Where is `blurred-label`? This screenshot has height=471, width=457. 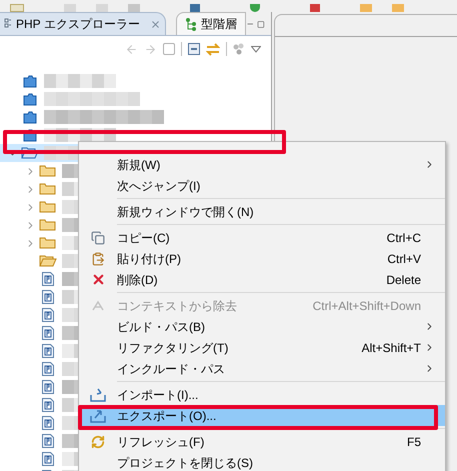
blurred-label is located at coordinates (80, 81).